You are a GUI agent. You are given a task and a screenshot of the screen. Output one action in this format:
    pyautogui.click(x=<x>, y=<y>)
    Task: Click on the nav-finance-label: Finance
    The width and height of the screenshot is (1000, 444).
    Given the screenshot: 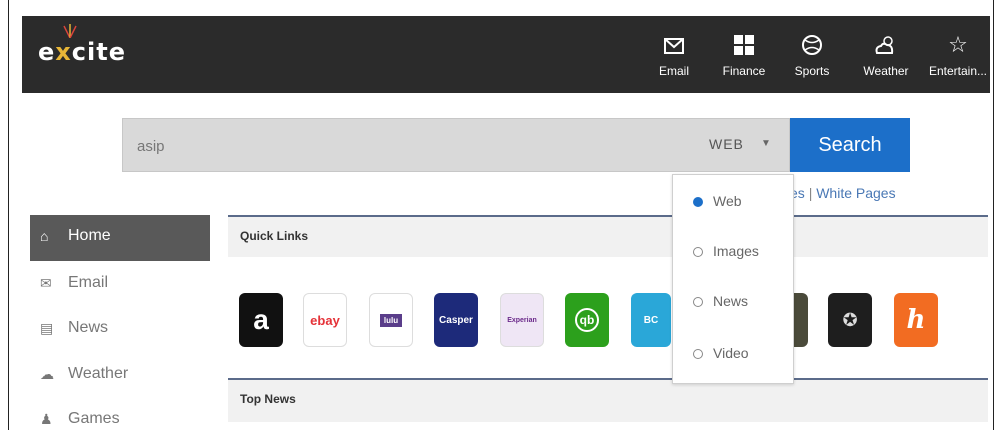 What is the action you would take?
    pyautogui.click(x=744, y=71)
    